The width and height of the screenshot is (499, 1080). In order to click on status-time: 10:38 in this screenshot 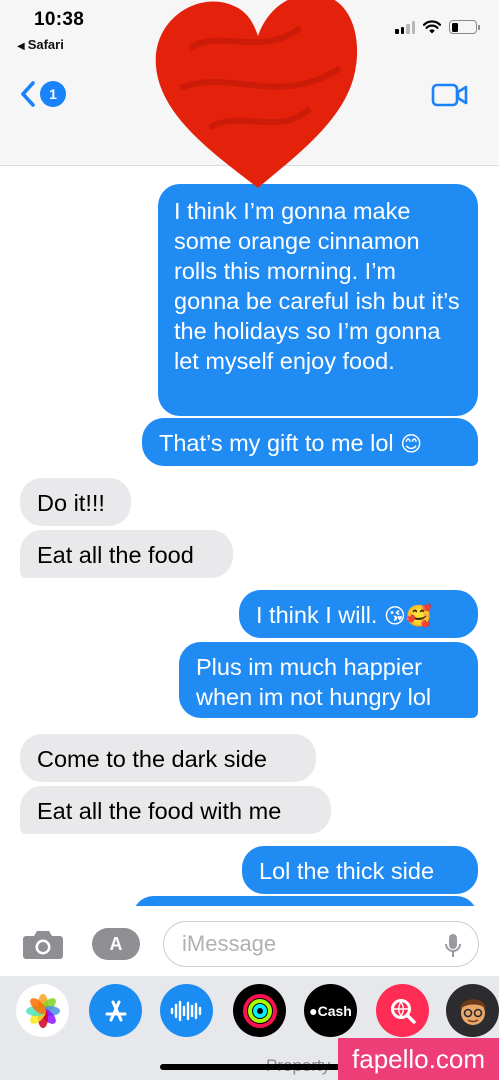, I will do `click(59, 19)`.